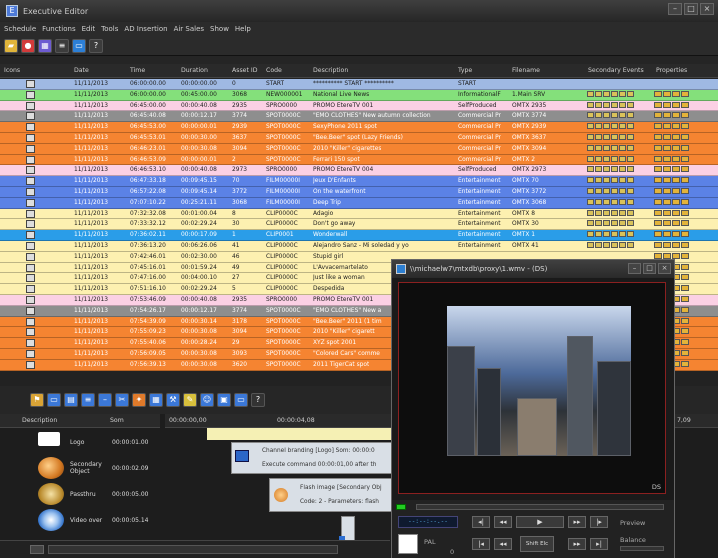 Image resolution: width=718 pixels, height=558 pixels. Describe the element at coordinates (12, 70) in the screenshot. I see `col-icons: Icons` at that location.